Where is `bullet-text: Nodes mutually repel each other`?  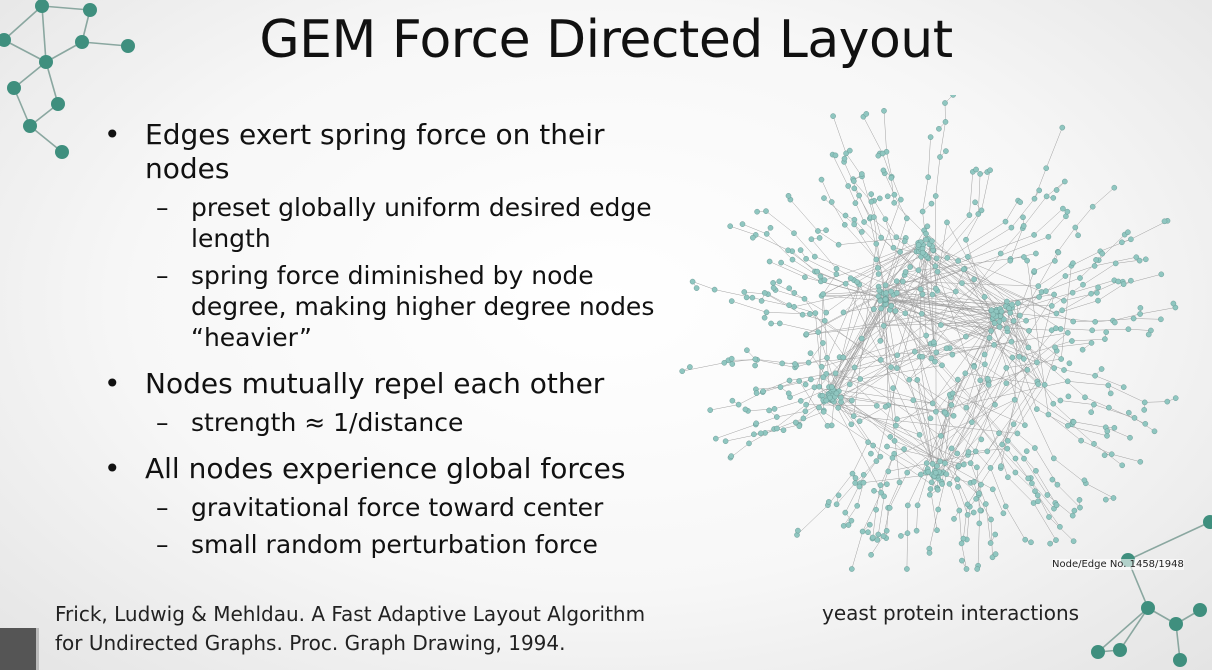 bullet-text: Nodes mutually repel each other is located at coordinates (375, 383).